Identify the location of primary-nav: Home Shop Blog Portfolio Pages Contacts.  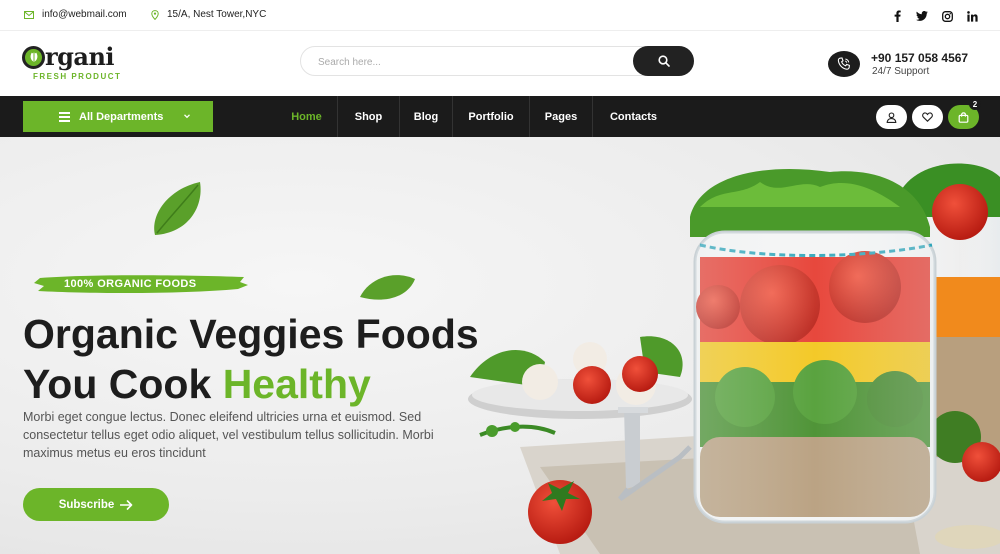
(475, 116).